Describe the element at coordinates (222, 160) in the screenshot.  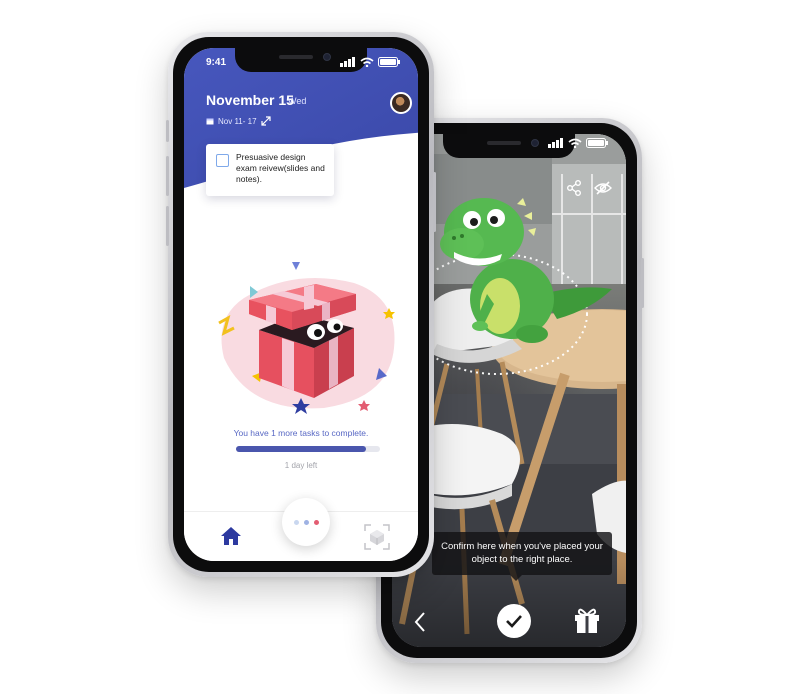
I see `task-checkbox` at that location.